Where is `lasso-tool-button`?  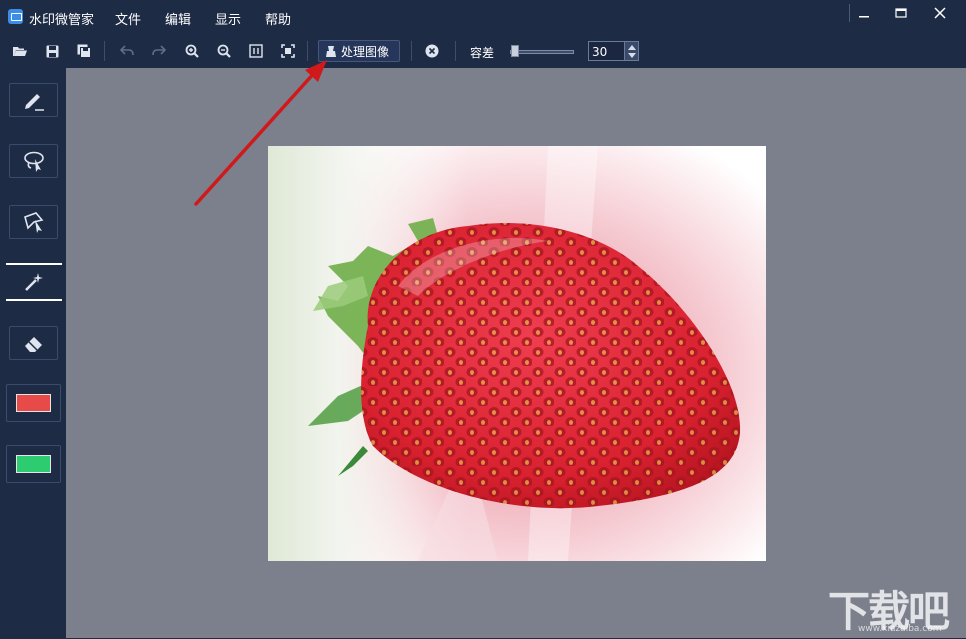
lasso-tool-button is located at coordinates (33, 161).